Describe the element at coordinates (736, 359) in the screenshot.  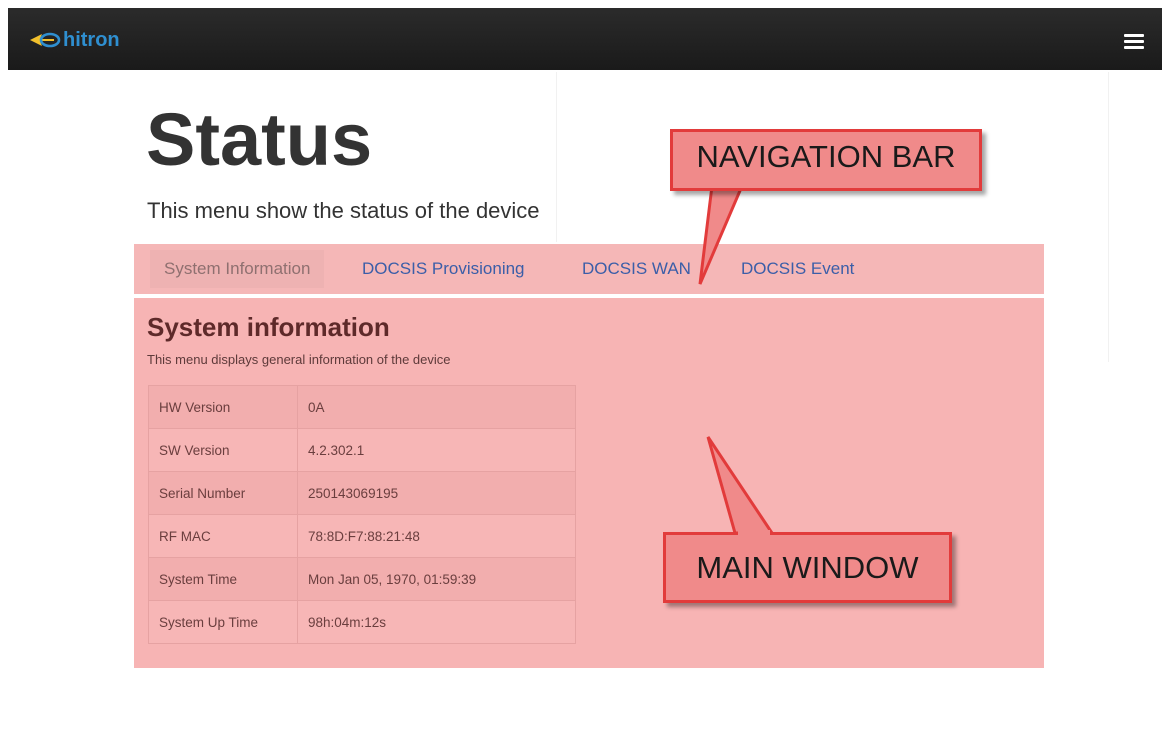
I see `callout-pointers` at that location.